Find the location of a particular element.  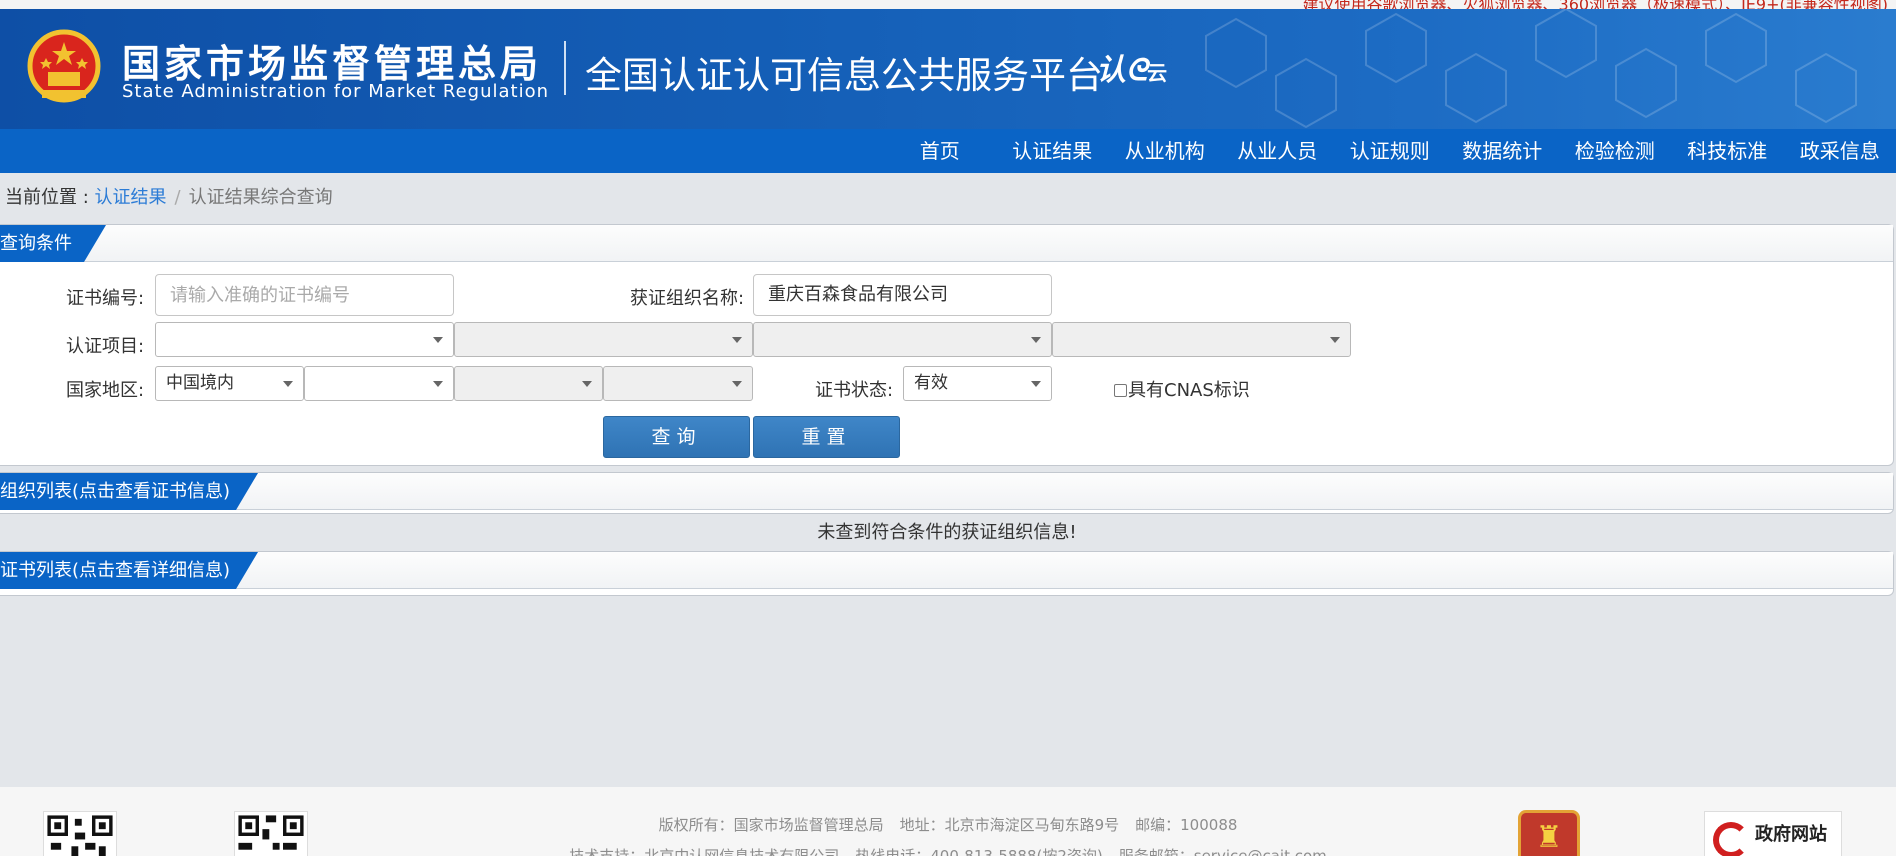

region-selected-value: 中国境内 is located at coordinates (200, 383).